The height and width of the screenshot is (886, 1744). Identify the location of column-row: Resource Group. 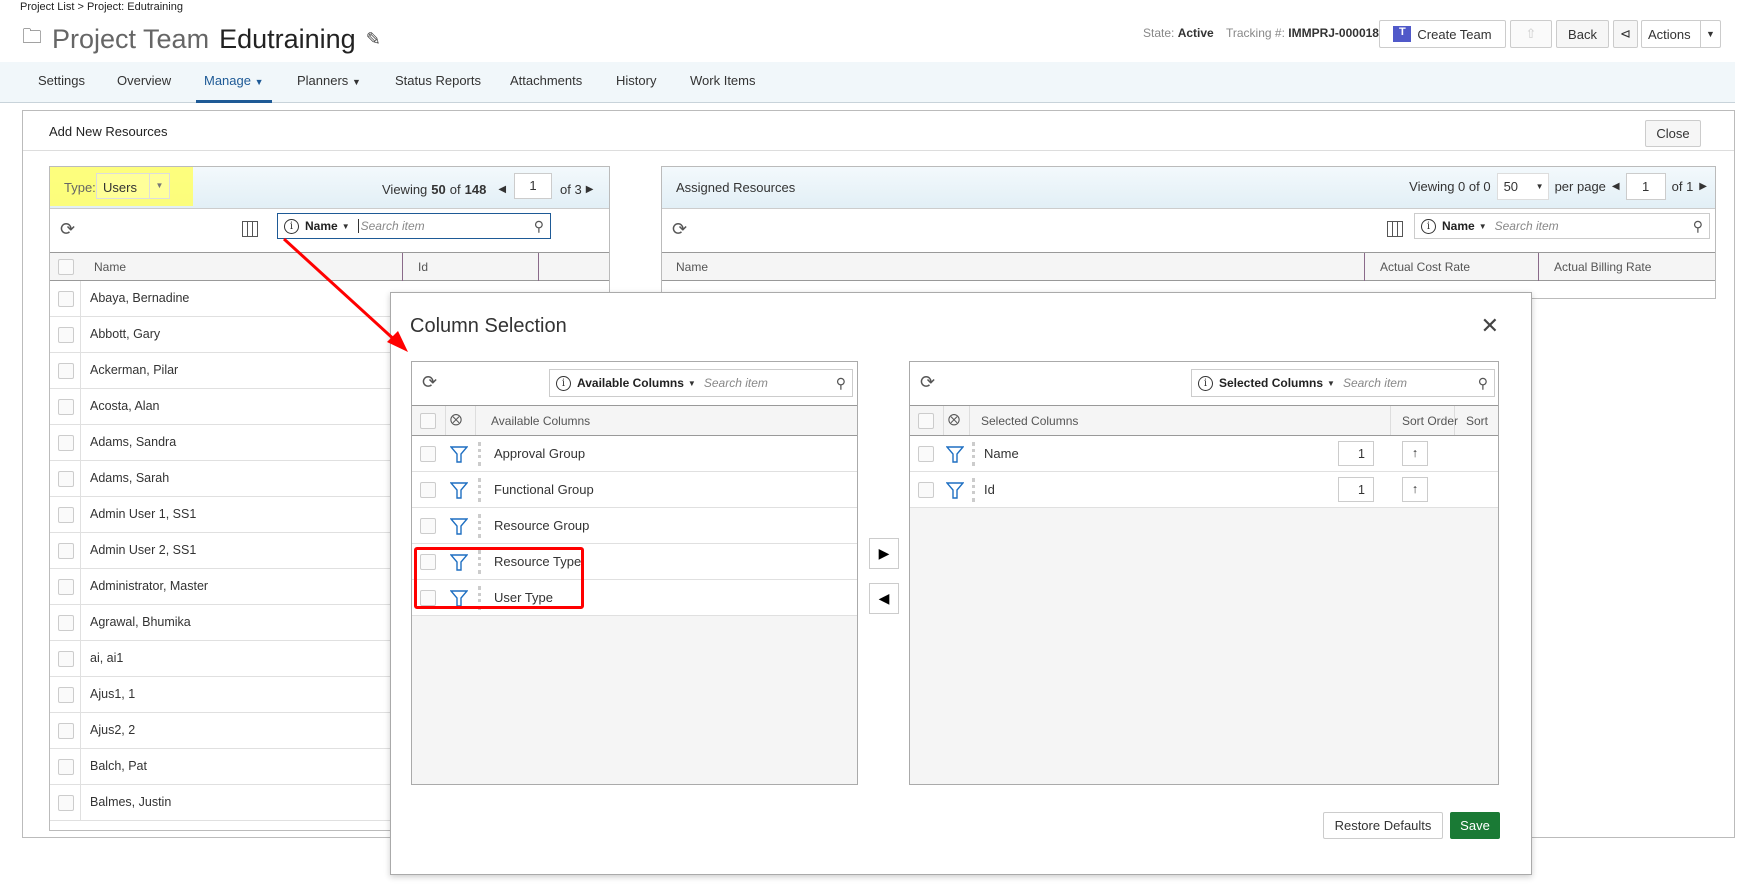
(634, 526).